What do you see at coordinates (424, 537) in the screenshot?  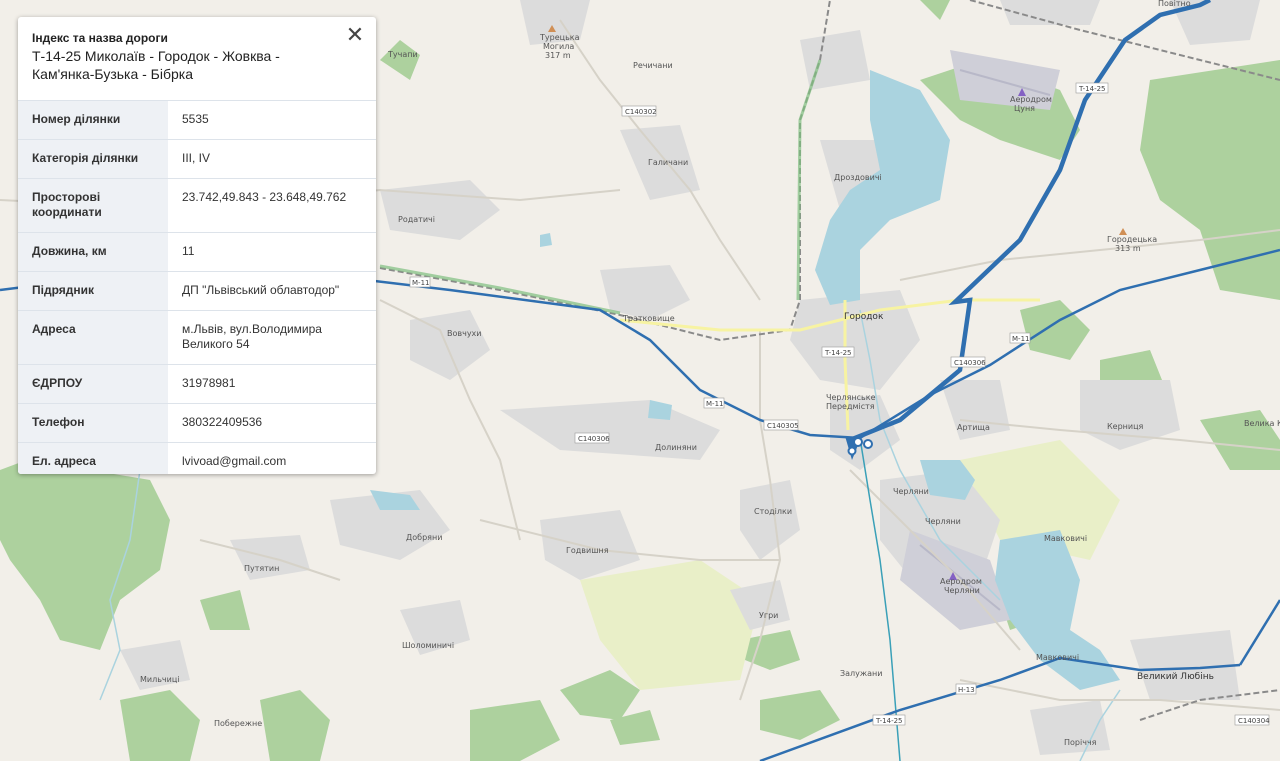 I see `place-label: Добряни` at bounding box center [424, 537].